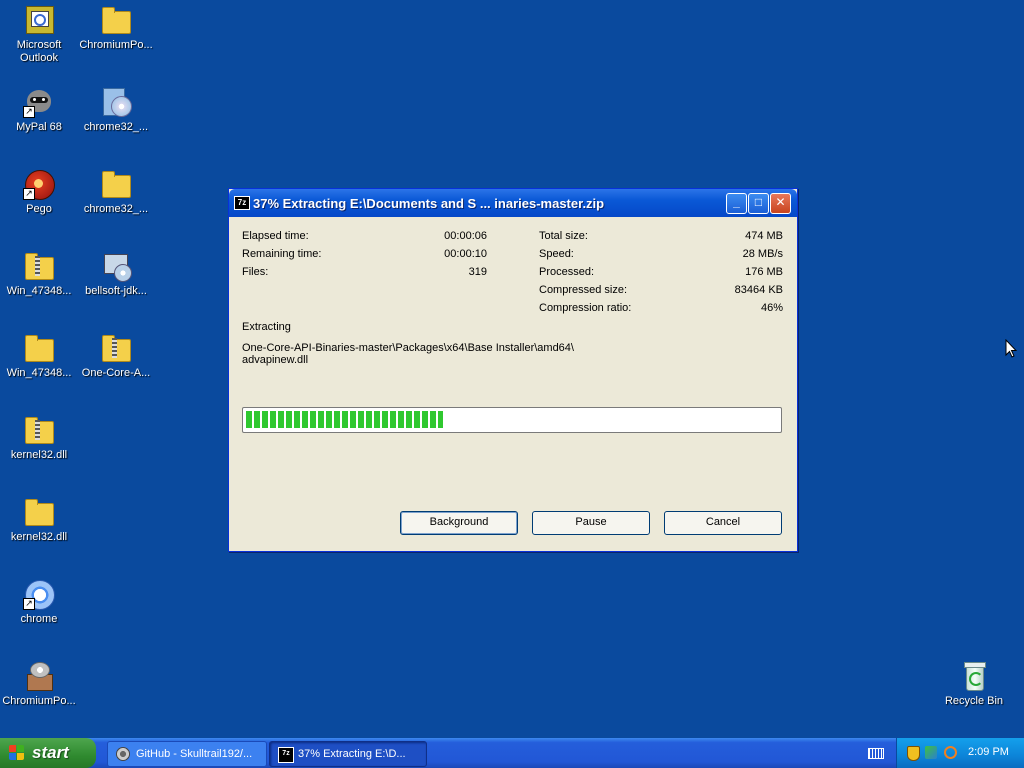  I want to click on desktop-icon-label: Microsoft Outlook, so click(39, 51).